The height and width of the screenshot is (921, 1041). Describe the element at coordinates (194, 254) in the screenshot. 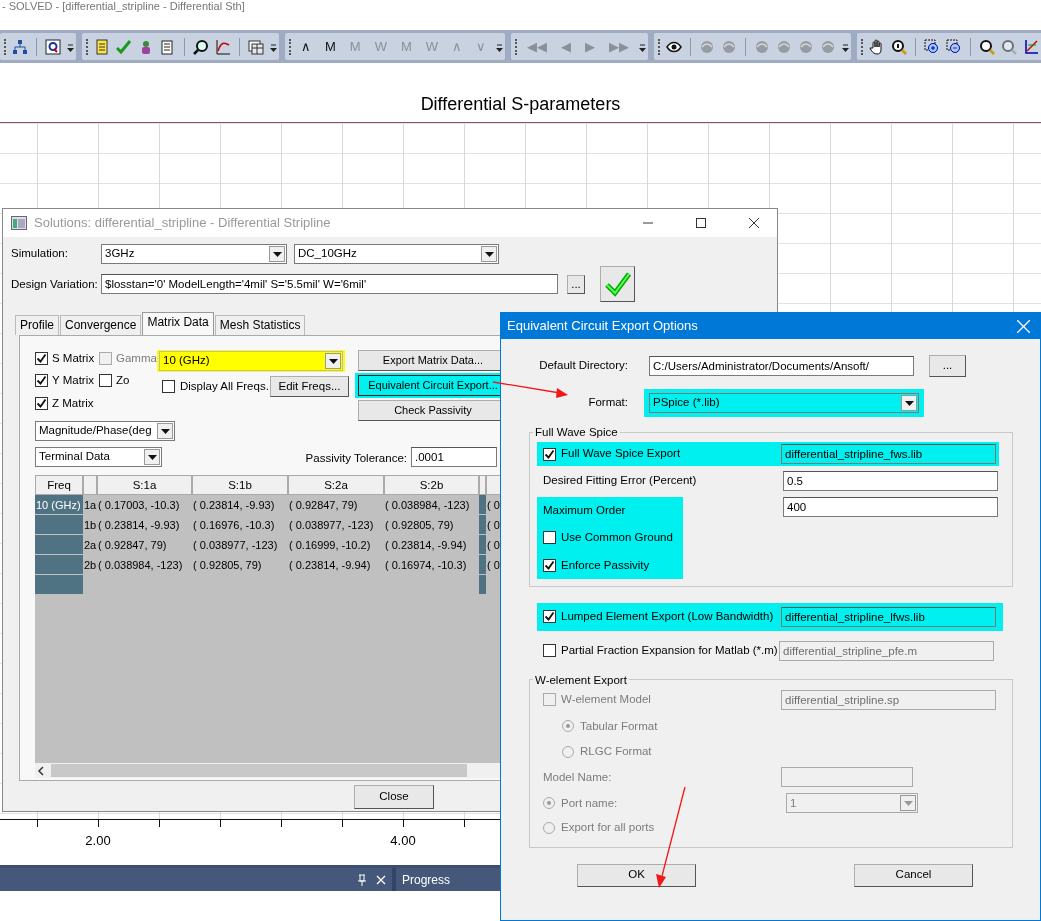

I see `dropdown: 3GHz` at that location.